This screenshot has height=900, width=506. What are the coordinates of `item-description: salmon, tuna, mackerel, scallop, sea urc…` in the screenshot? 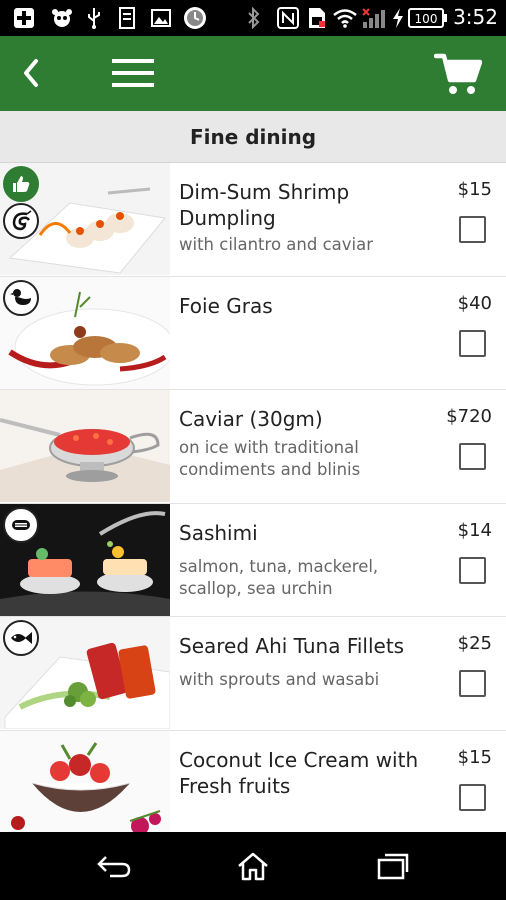 It's located at (279, 577).